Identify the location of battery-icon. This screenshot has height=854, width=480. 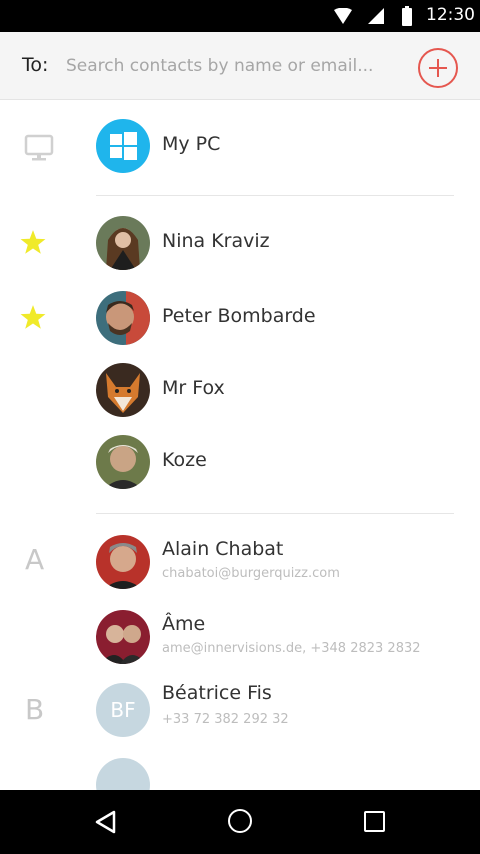
(407, 16).